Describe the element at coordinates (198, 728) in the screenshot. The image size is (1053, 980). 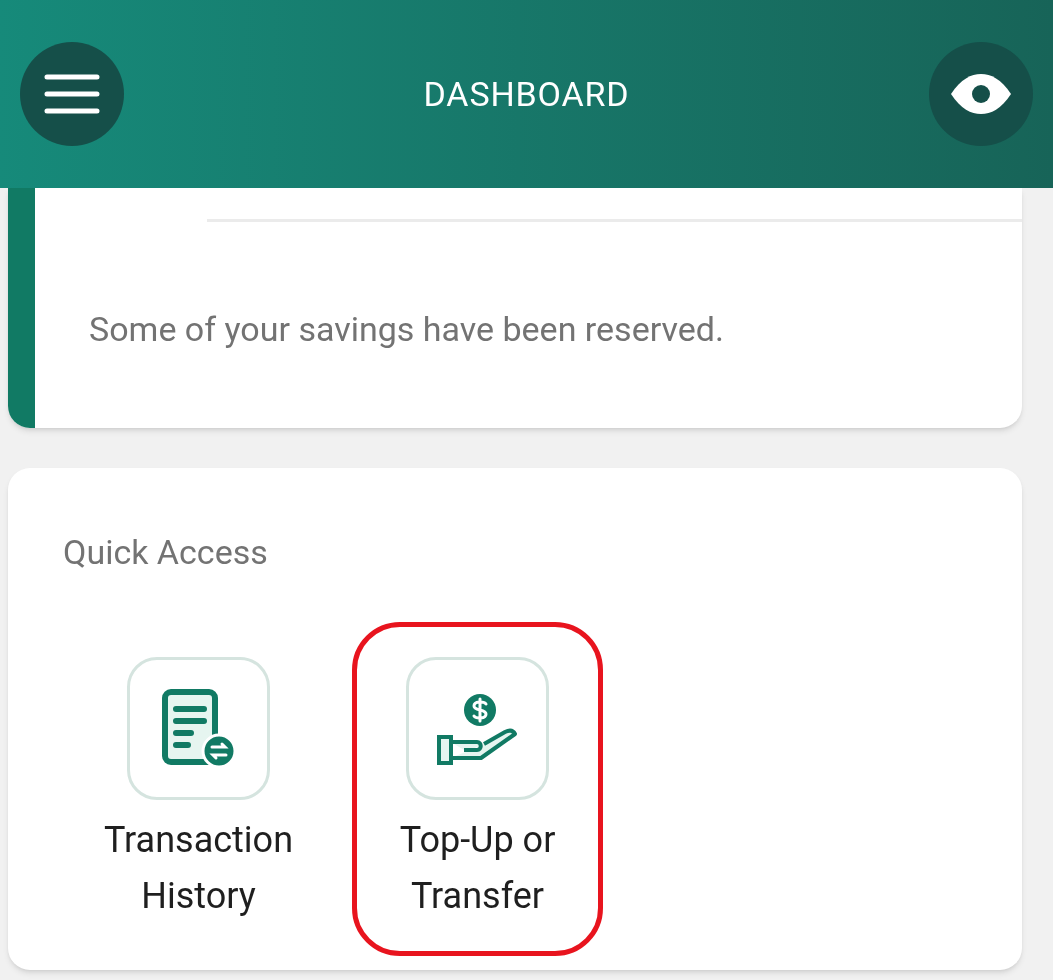
I see `document-exchange-icon` at that location.